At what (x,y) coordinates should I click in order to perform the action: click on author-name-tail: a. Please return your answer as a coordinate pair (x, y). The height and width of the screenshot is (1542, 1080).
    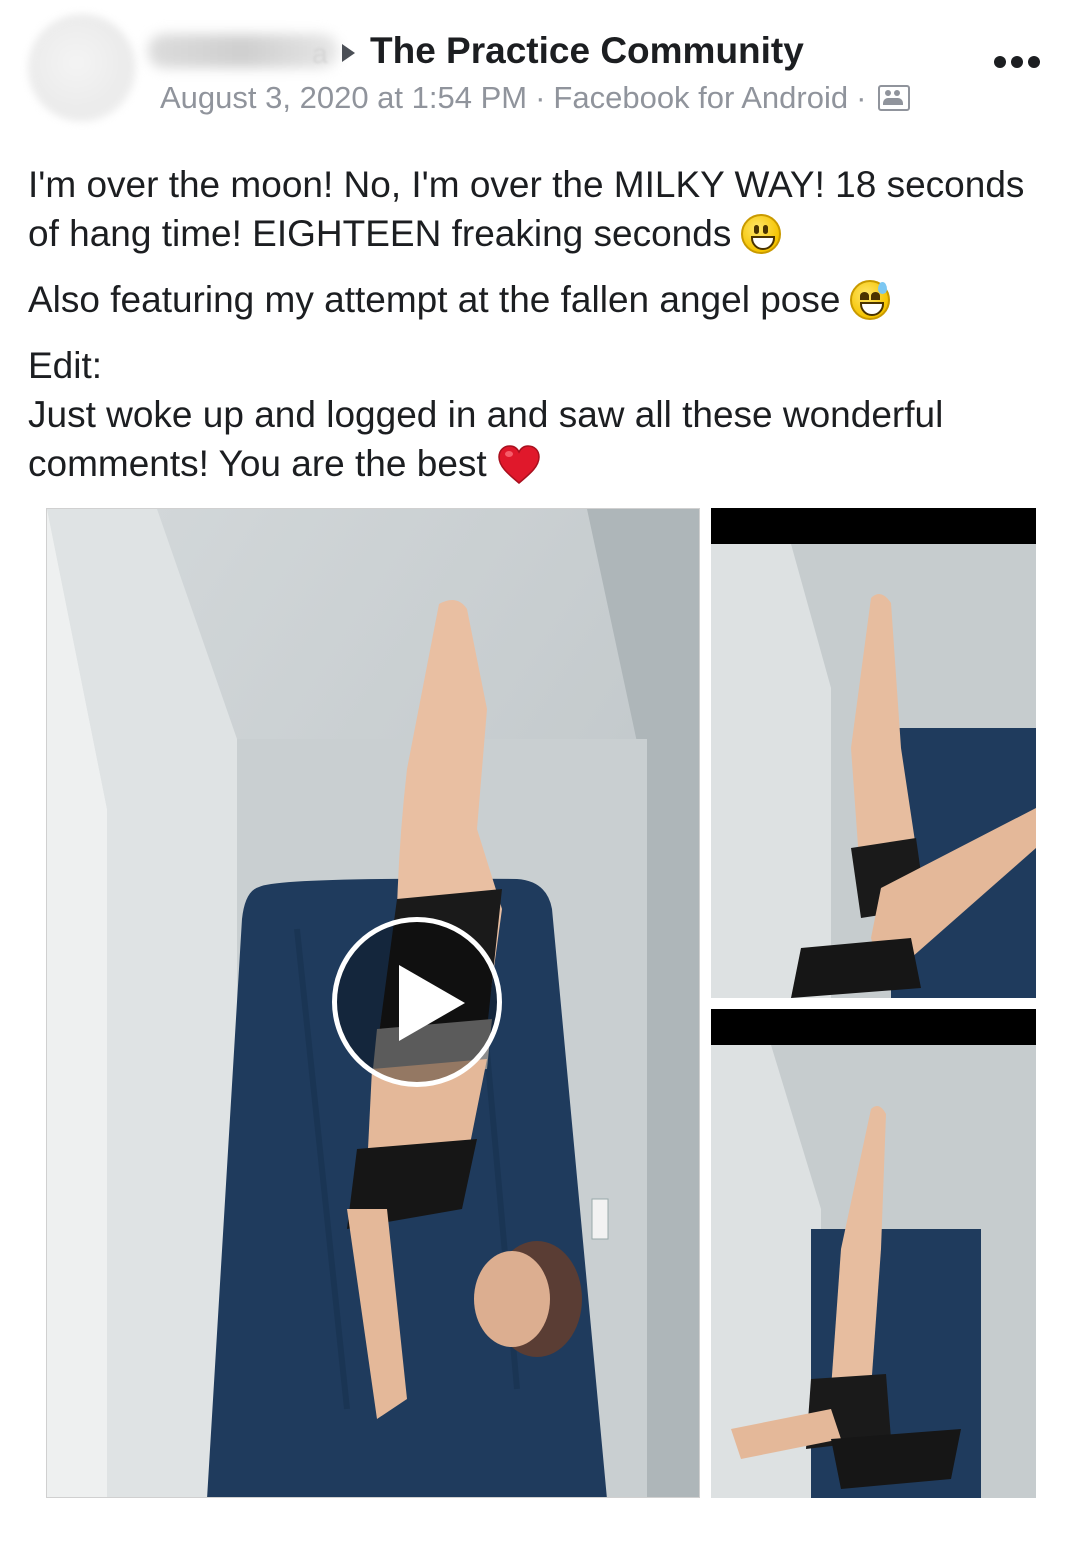
    Looking at the image, I should click on (320, 53).